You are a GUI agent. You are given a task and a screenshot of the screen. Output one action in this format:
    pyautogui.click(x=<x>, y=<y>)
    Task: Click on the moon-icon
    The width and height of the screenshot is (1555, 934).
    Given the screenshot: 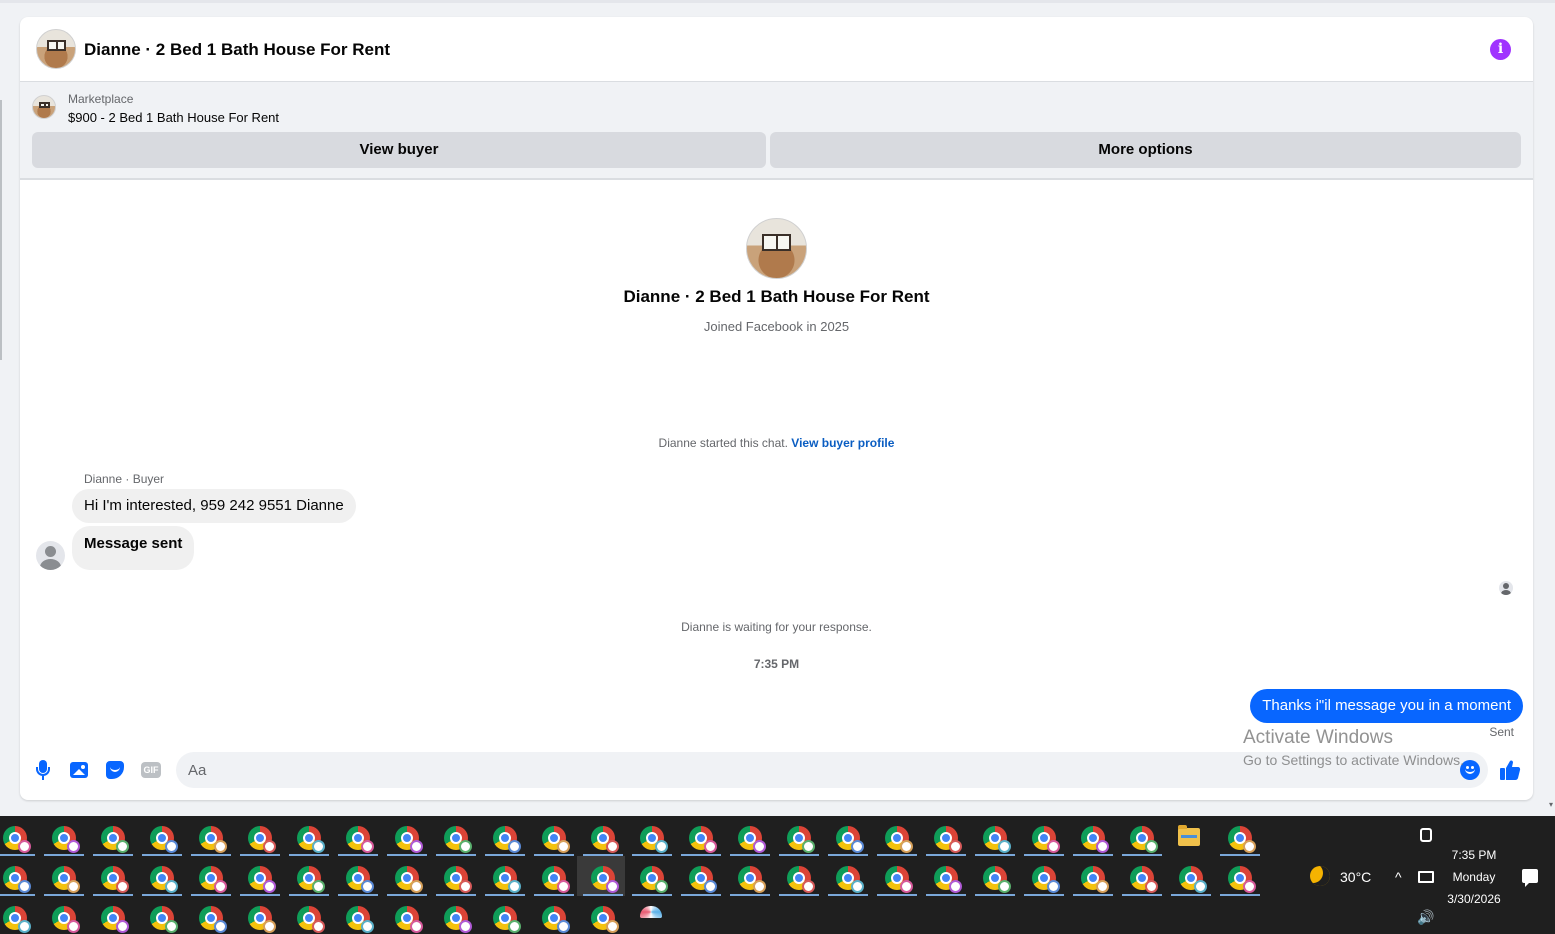 What is the action you would take?
    pyautogui.click(x=1320, y=876)
    